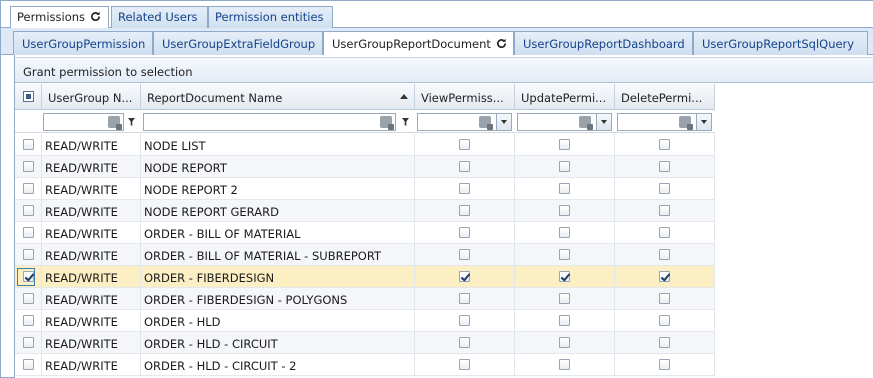 This screenshot has width=873, height=378. Describe the element at coordinates (365, 343) in the screenshot. I see `table-row: READ/WRITE ORDER - HLD - CIRCUIT` at that location.